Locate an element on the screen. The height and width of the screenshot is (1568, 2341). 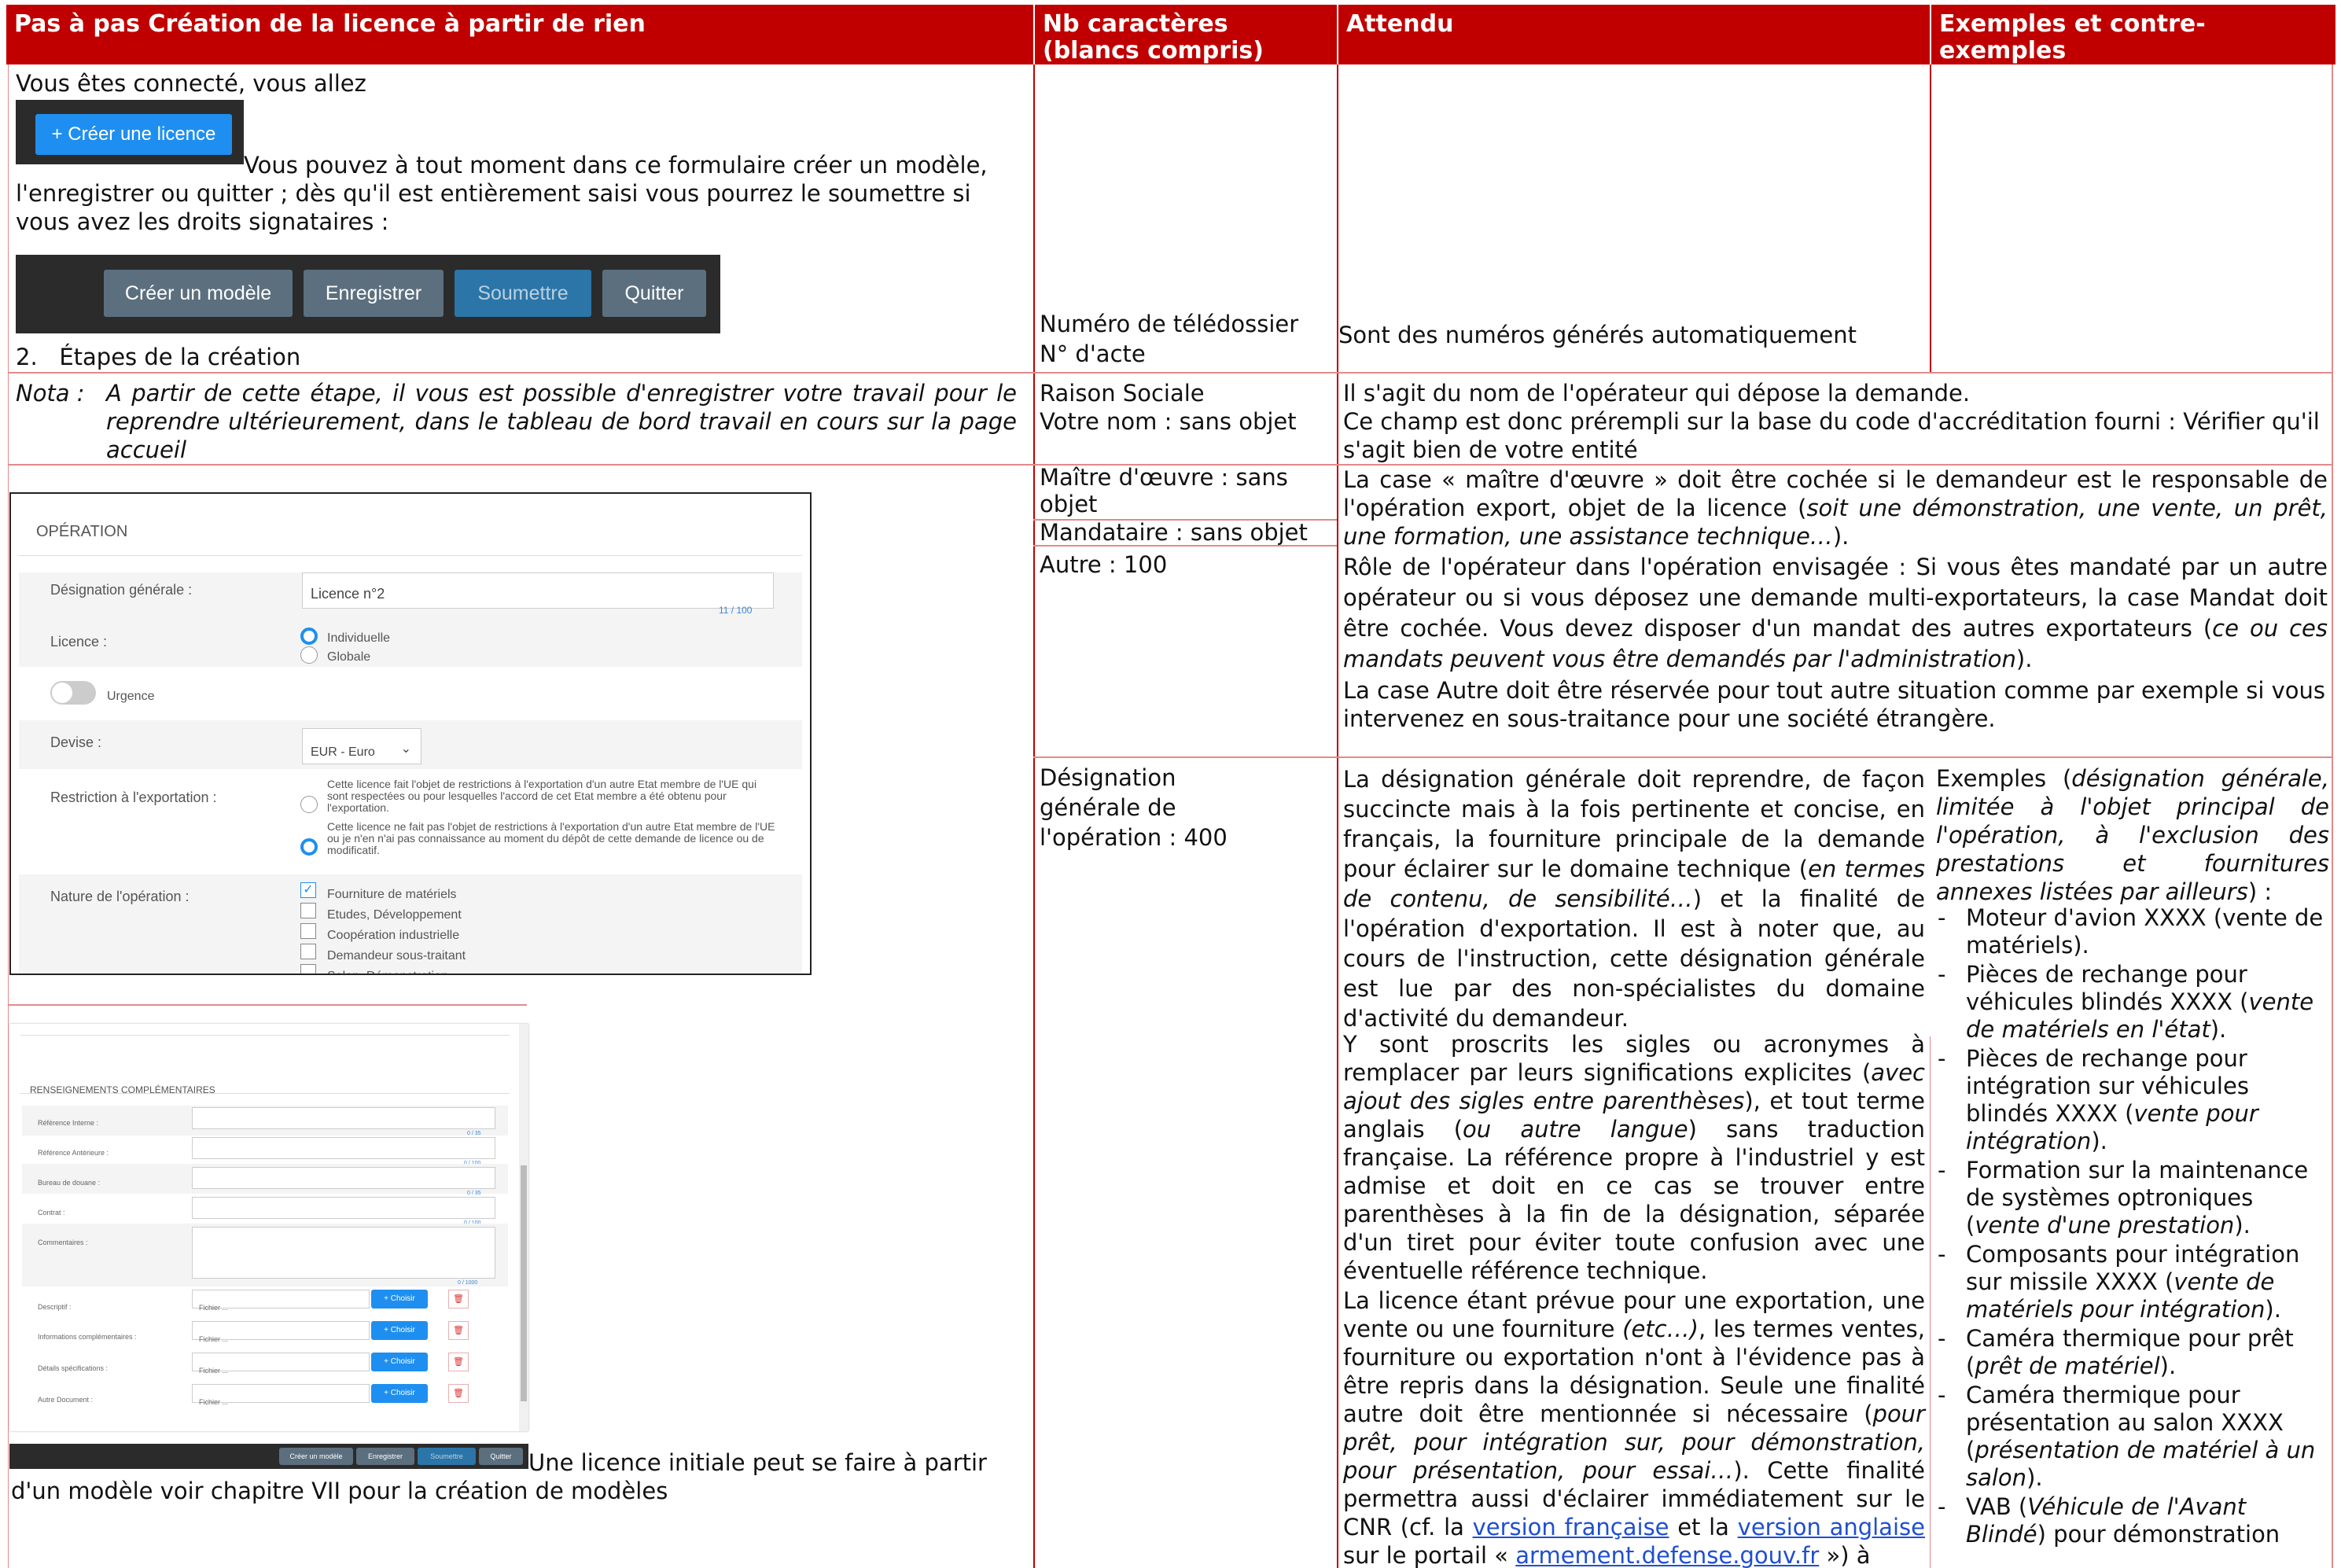
intro-text: Vous êtes connecté, vous allez is located at coordinates (191, 83).